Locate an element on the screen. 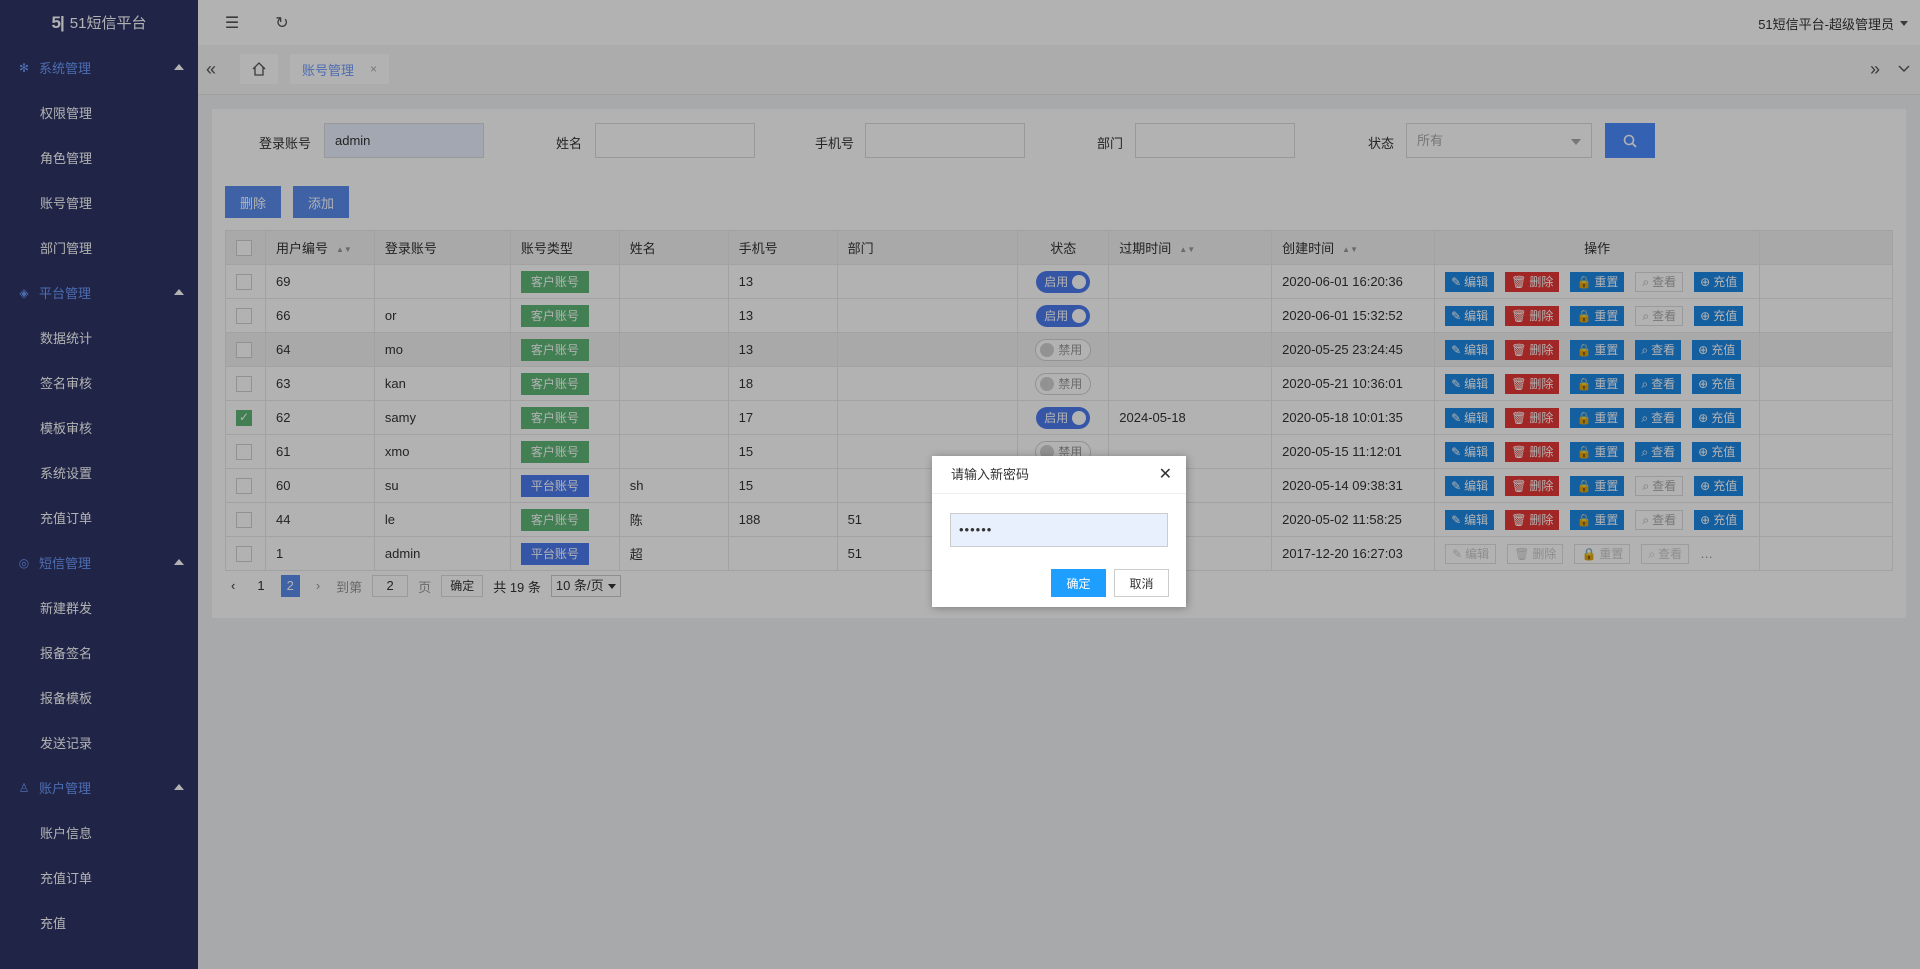 This screenshot has width=1920, height=969. dialog-title-text: 请输入新密码 is located at coordinates (990, 474).